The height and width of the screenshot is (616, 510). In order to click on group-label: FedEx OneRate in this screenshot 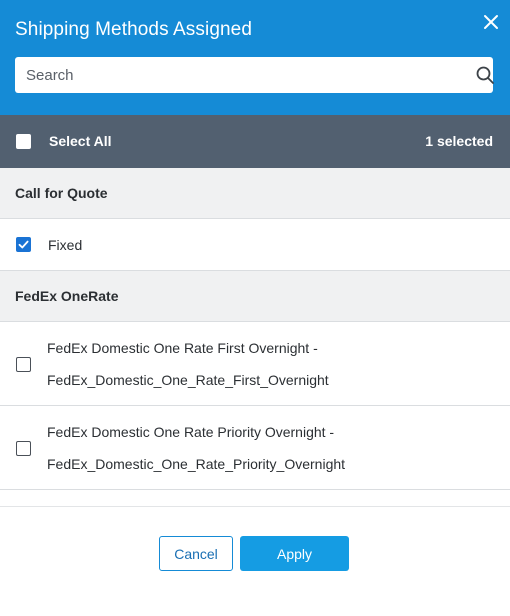, I will do `click(67, 296)`.